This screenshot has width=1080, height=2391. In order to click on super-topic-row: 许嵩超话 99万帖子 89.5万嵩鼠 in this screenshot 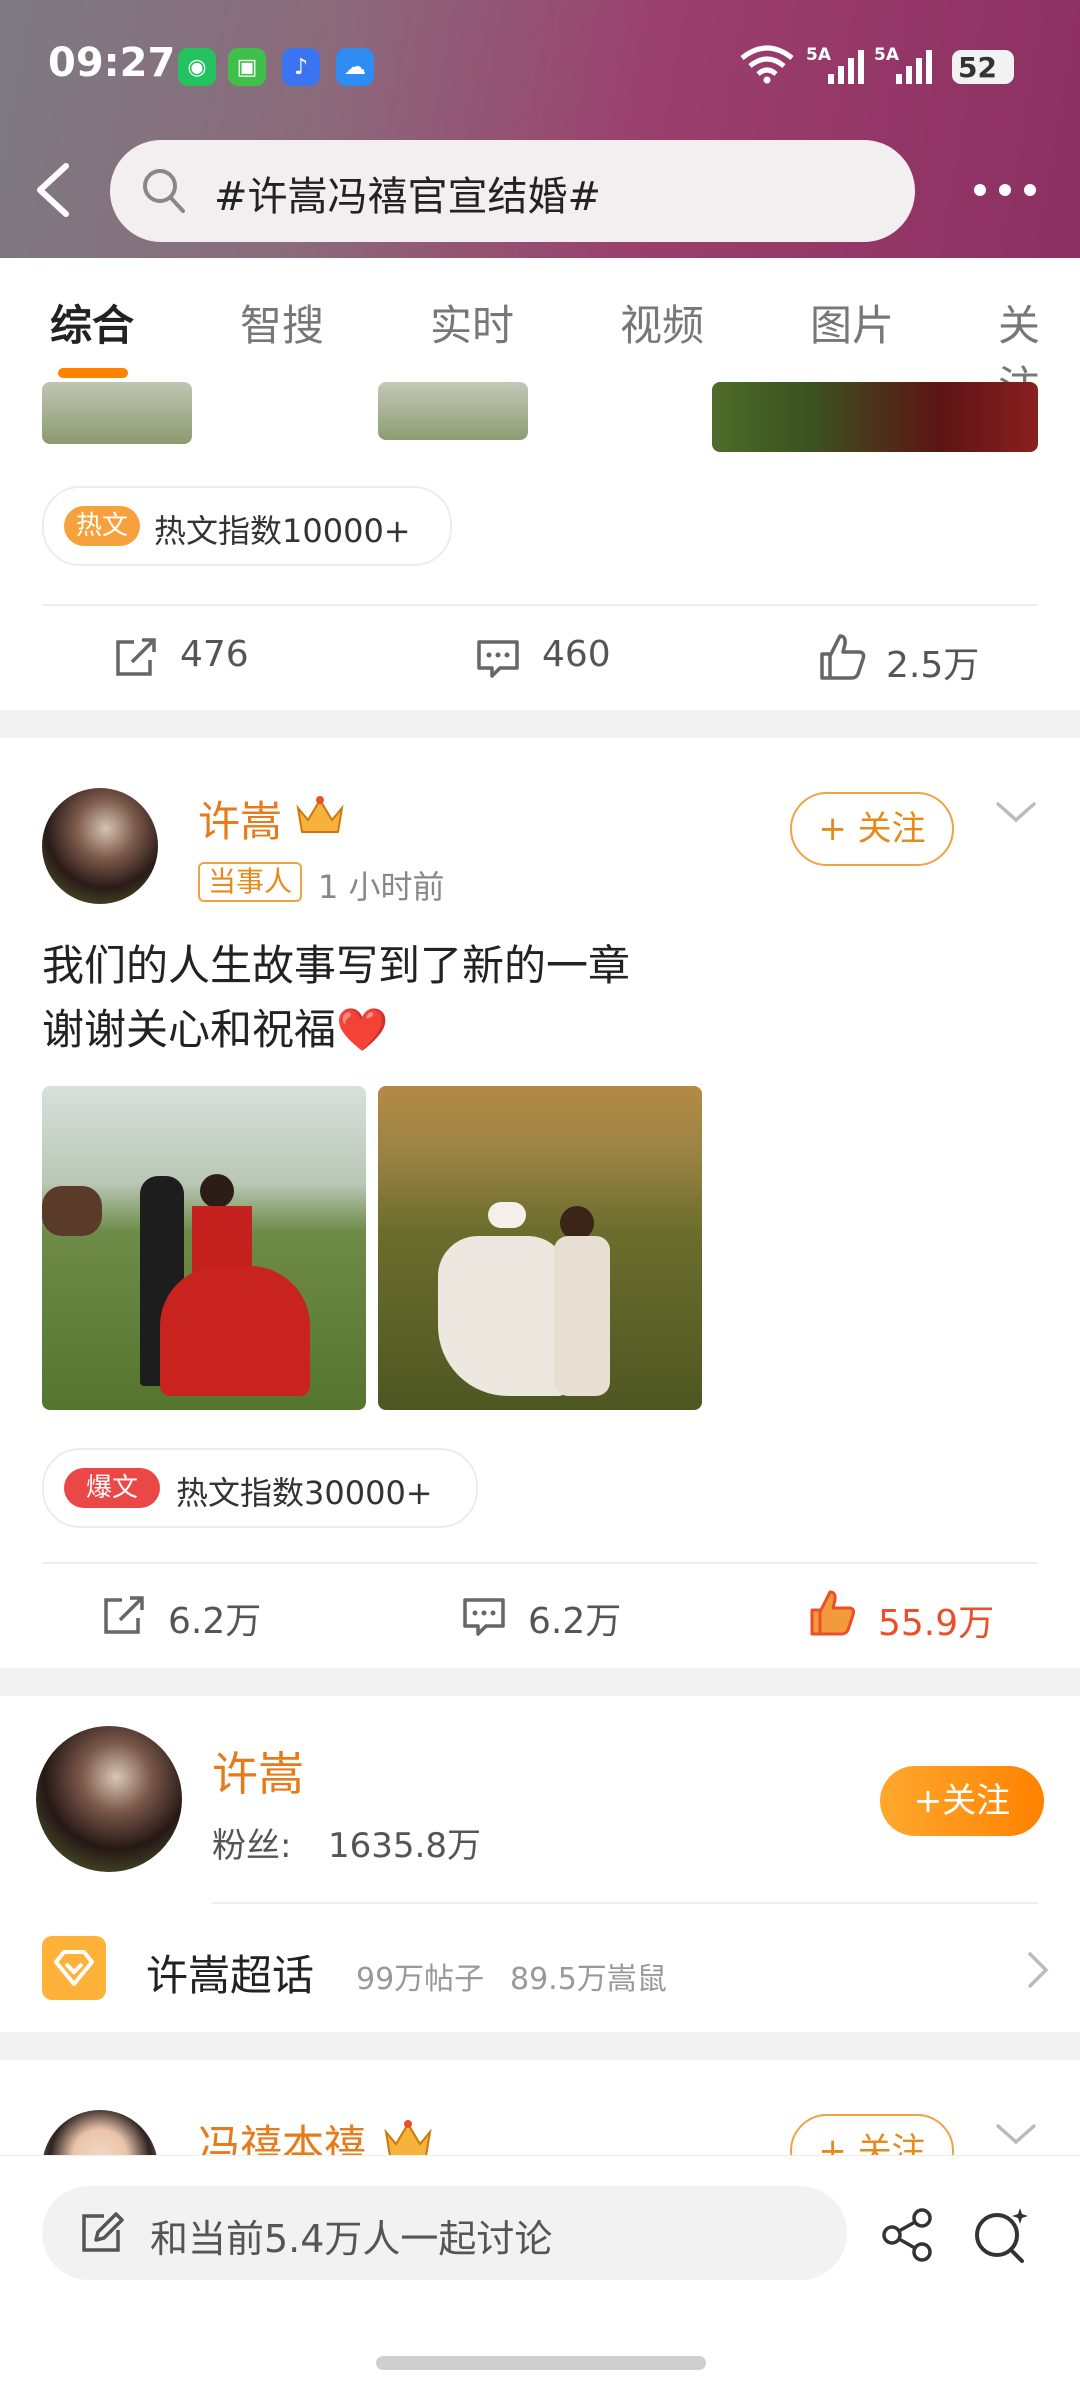, I will do `click(540, 1969)`.